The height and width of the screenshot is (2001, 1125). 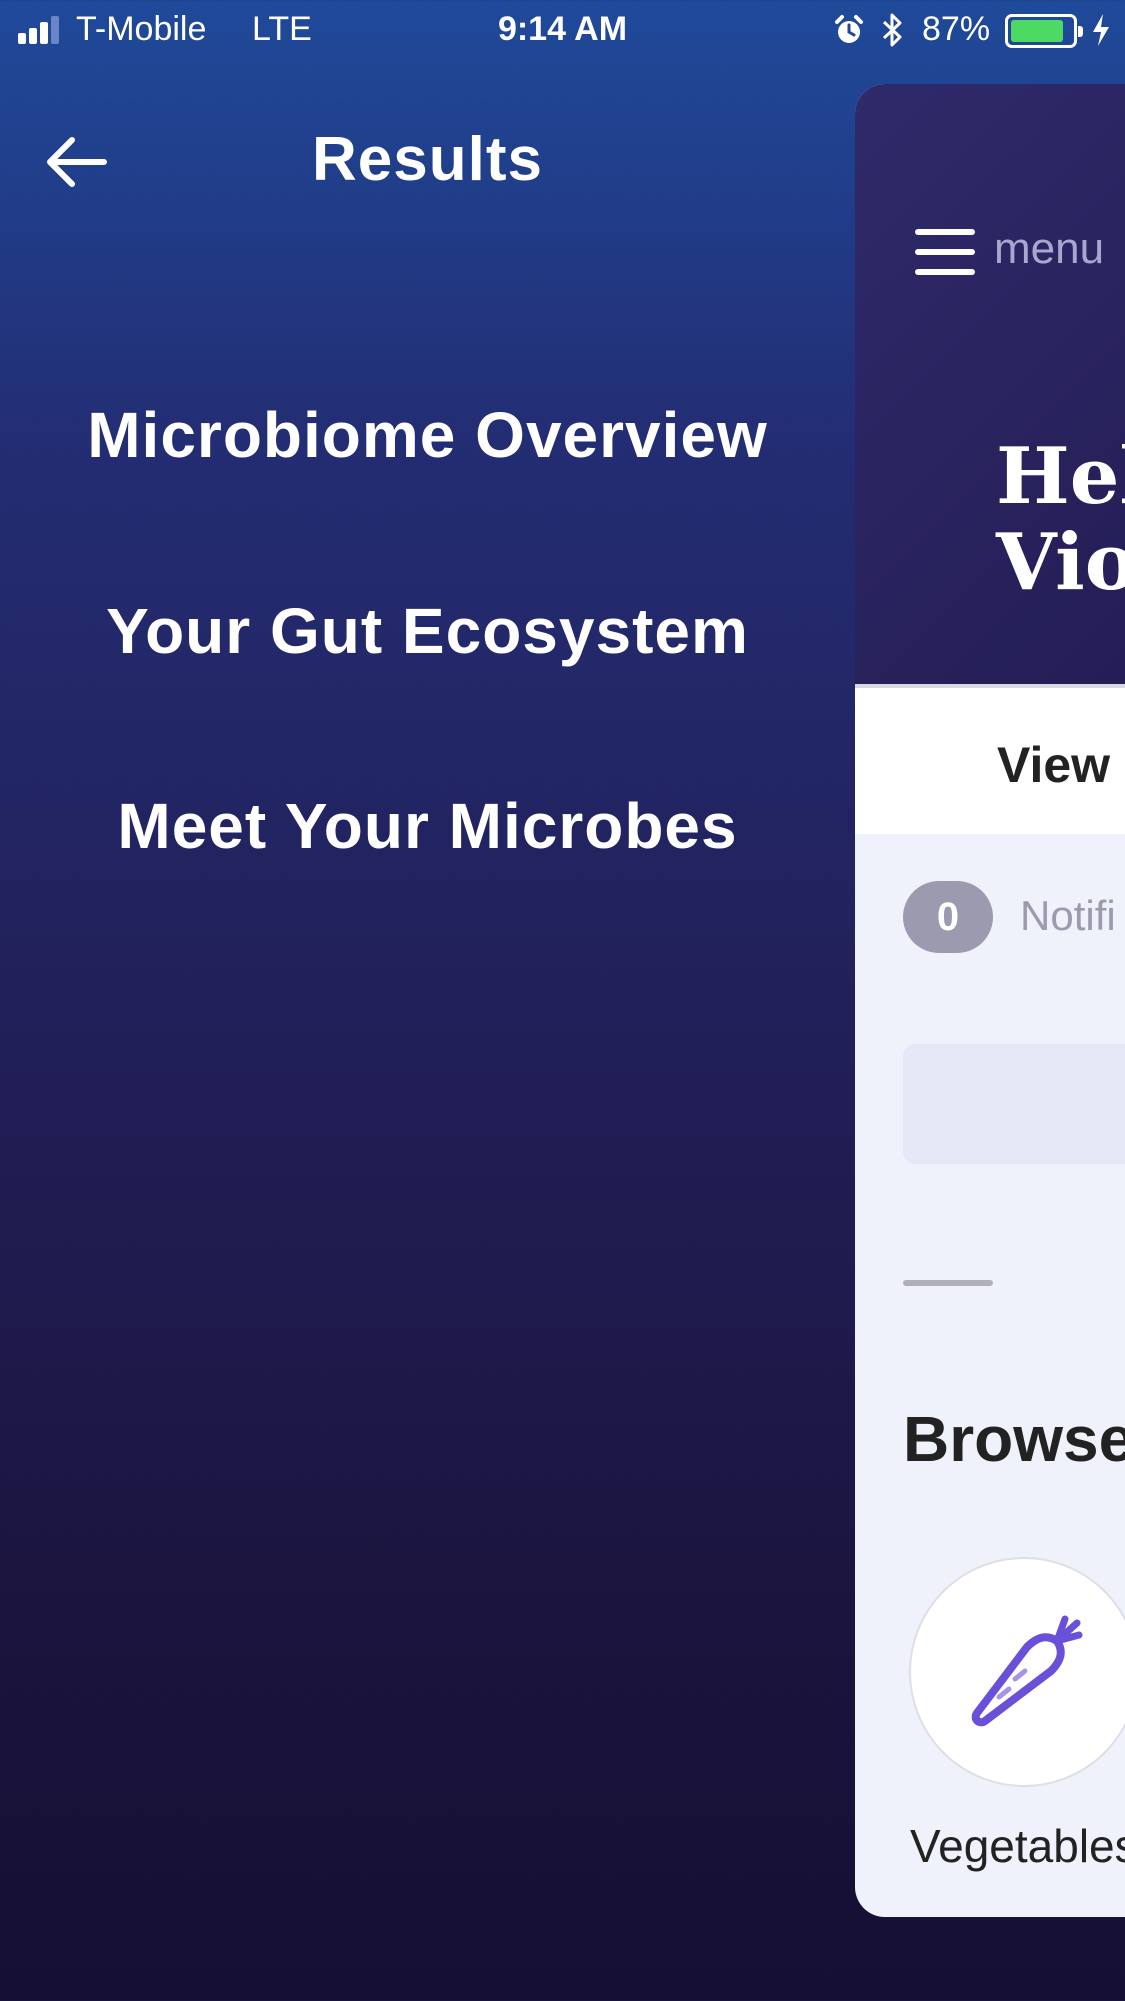 I want to click on bluetooth-icon, so click(x=892, y=30).